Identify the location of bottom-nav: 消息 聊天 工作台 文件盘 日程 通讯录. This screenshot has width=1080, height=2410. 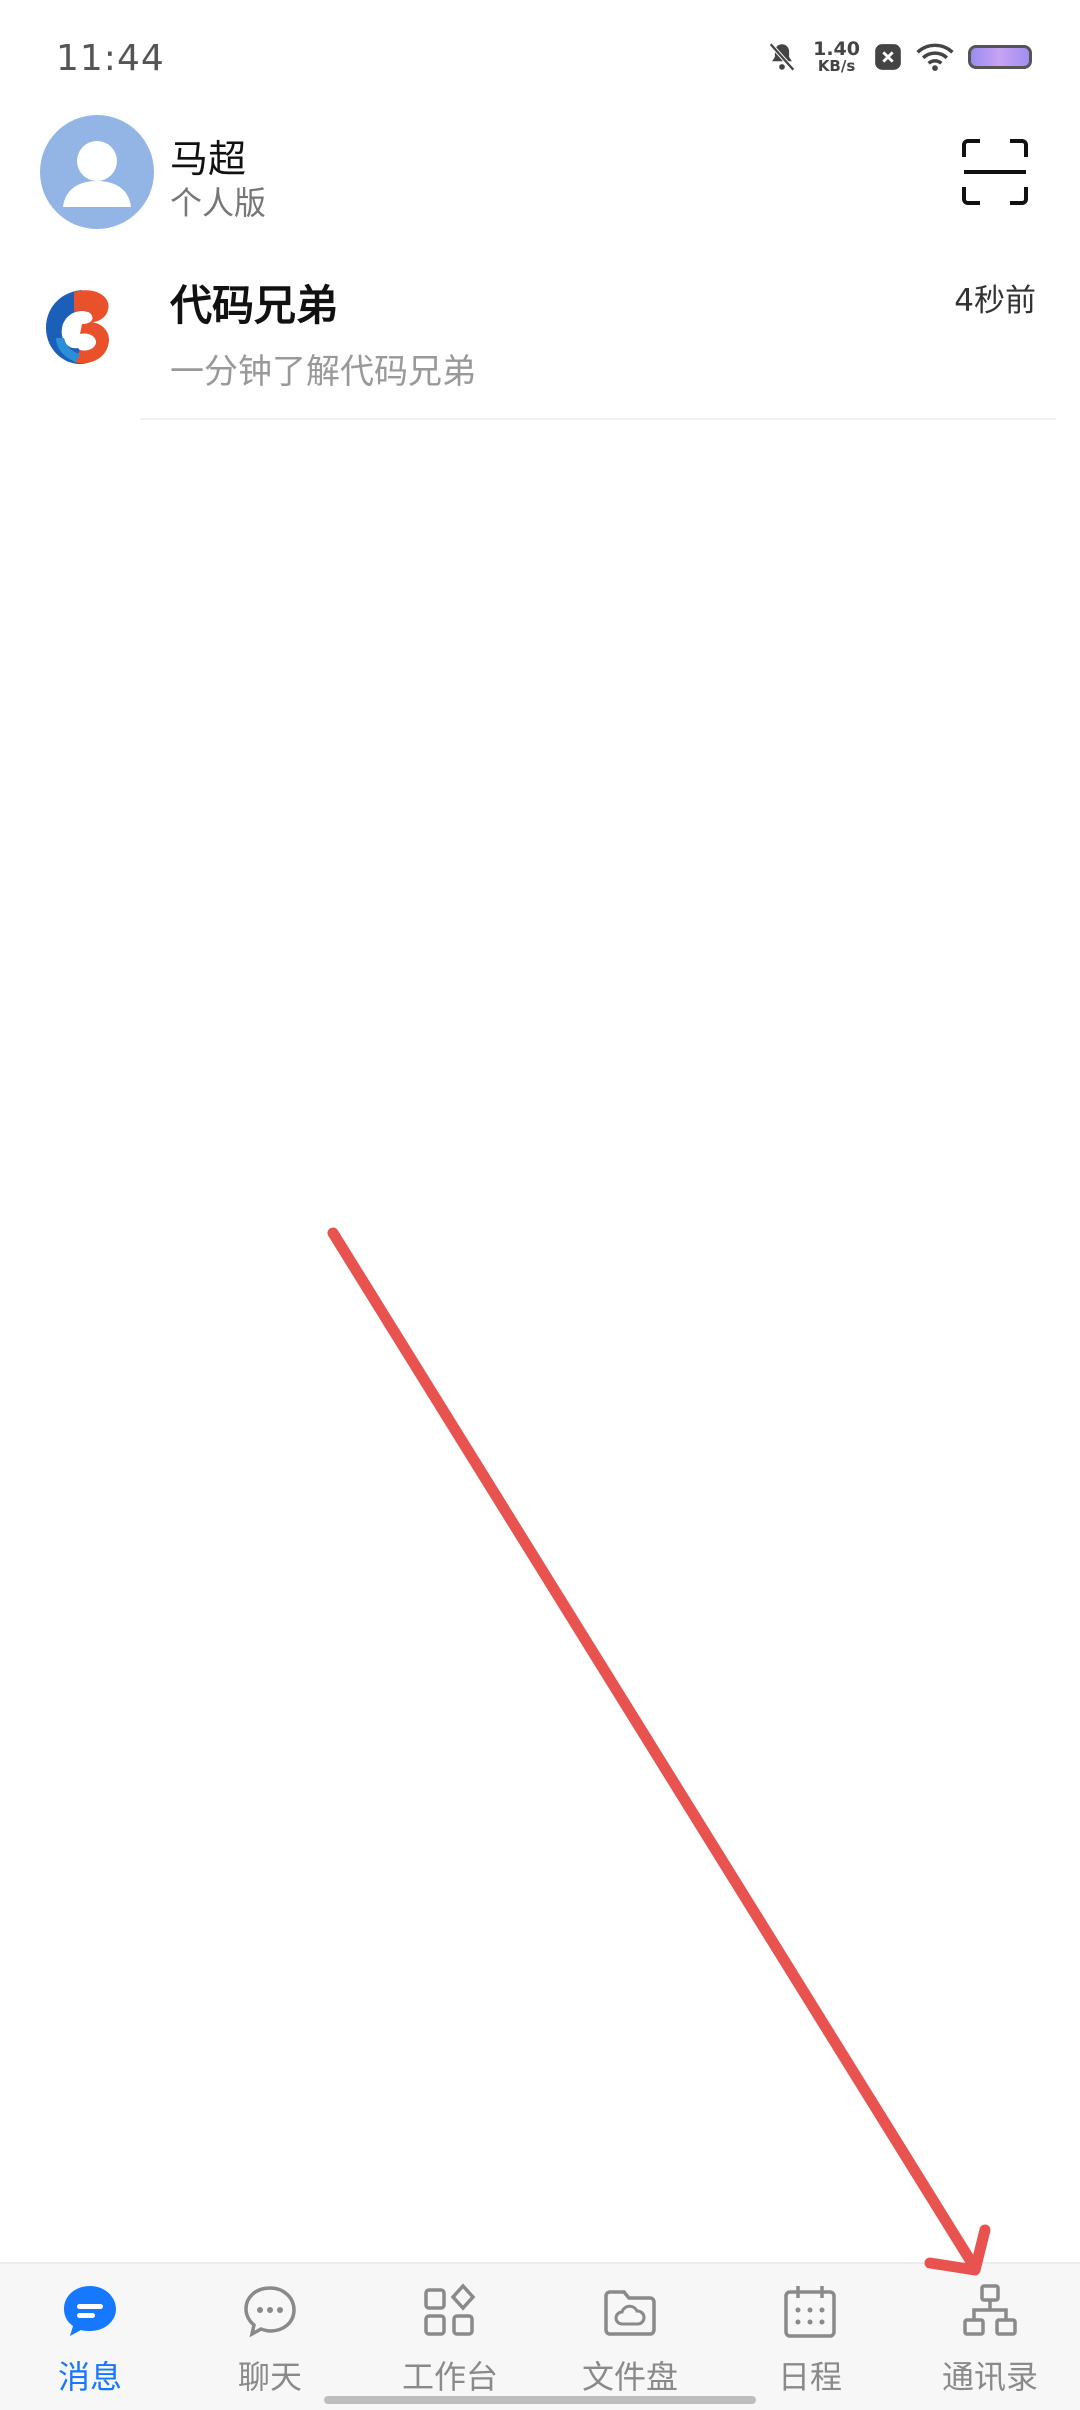
(540, 2336).